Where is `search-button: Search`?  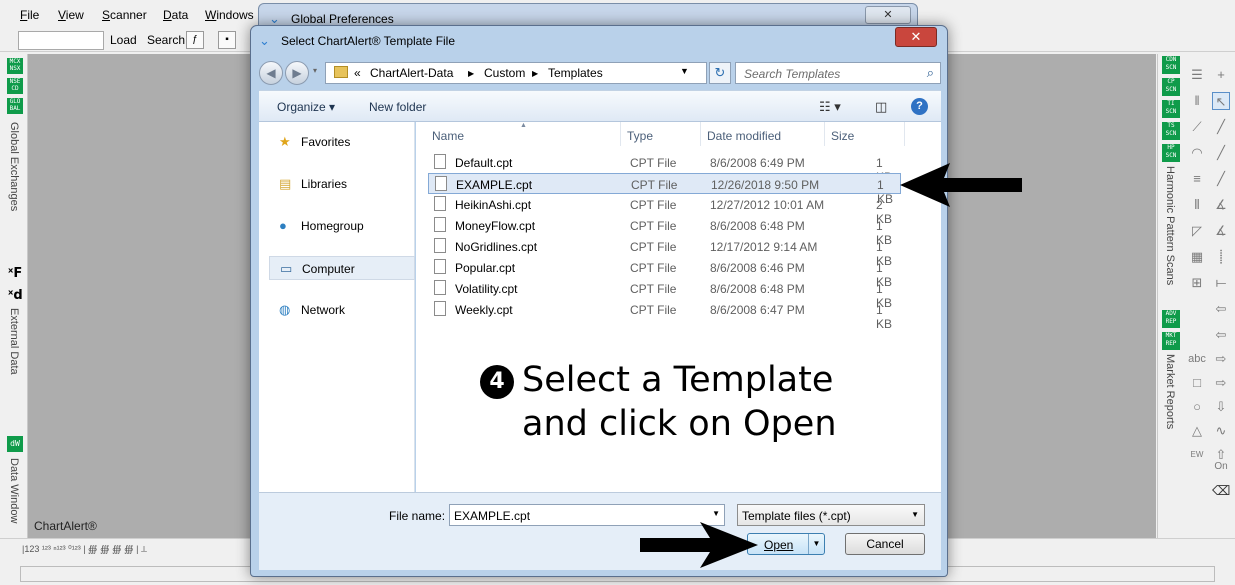 search-button: Search is located at coordinates (166, 40).